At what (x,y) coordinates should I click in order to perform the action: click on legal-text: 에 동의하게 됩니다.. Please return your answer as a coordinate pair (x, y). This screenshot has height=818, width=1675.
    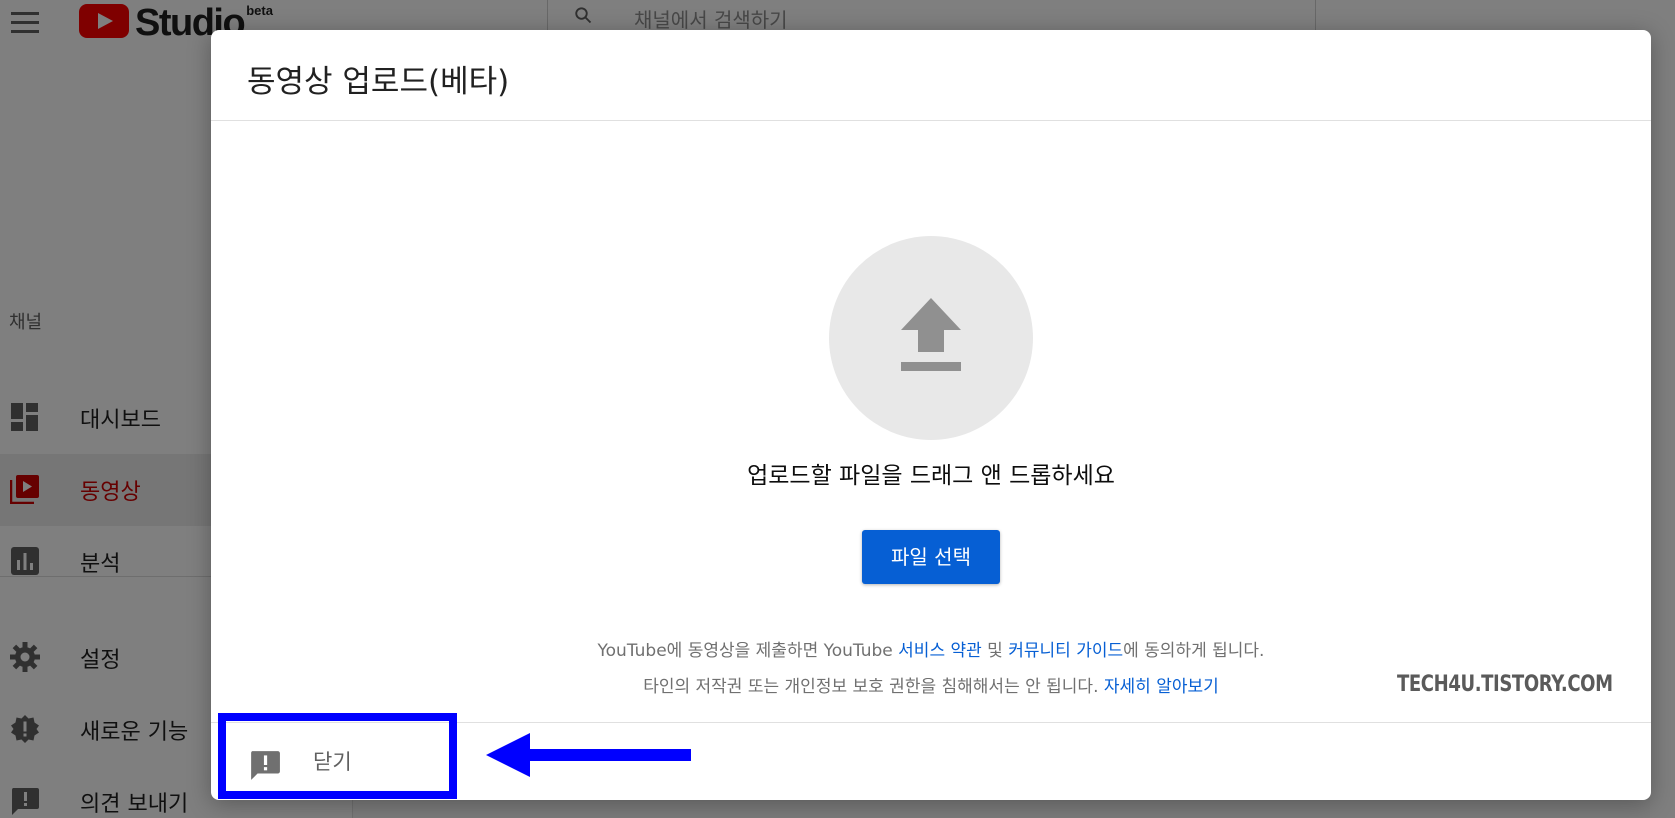
    Looking at the image, I should click on (1194, 651).